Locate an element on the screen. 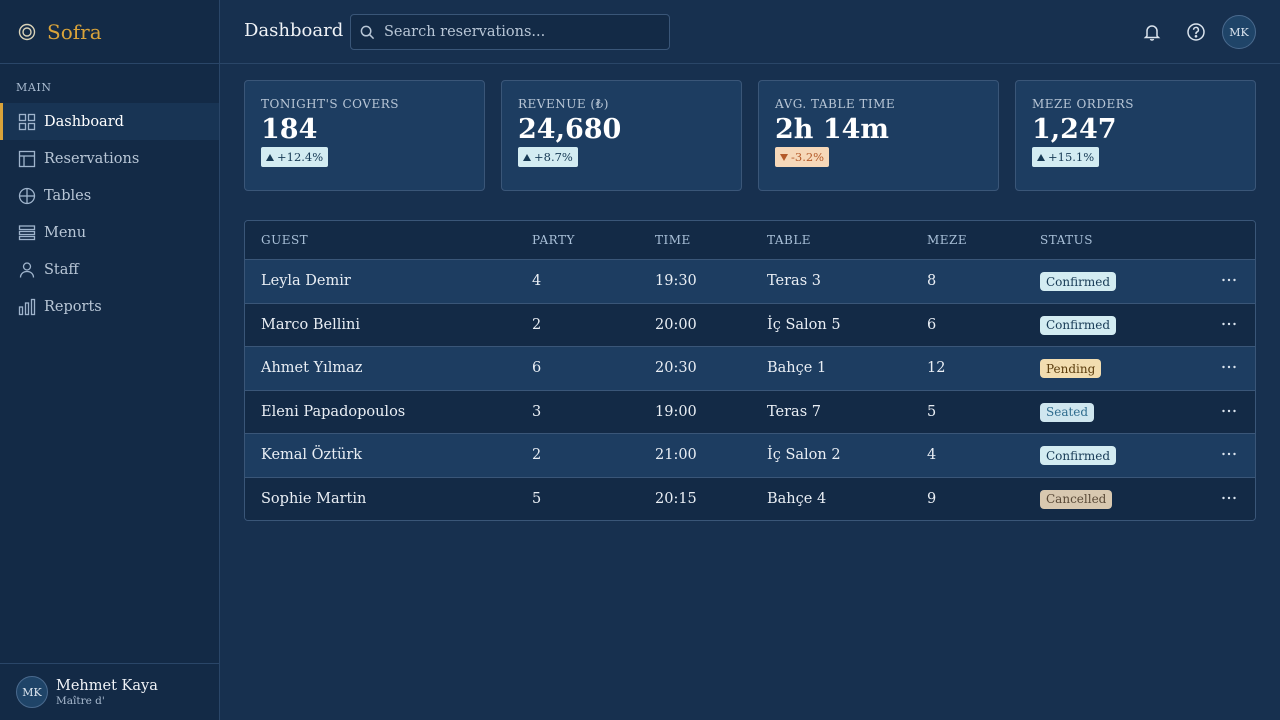 The width and height of the screenshot is (1280, 720). guest-name: Ahmet Yılmaz is located at coordinates (312, 368).